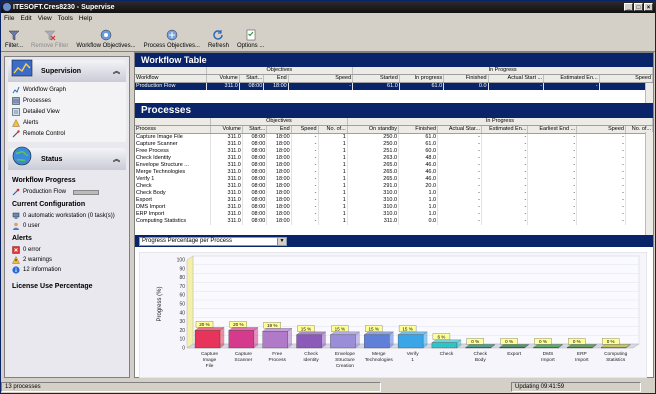  What do you see at coordinates (412, 360) in the screenshot?
I see `chart-x-tick-label: 1` at bounding box center [412, 360].